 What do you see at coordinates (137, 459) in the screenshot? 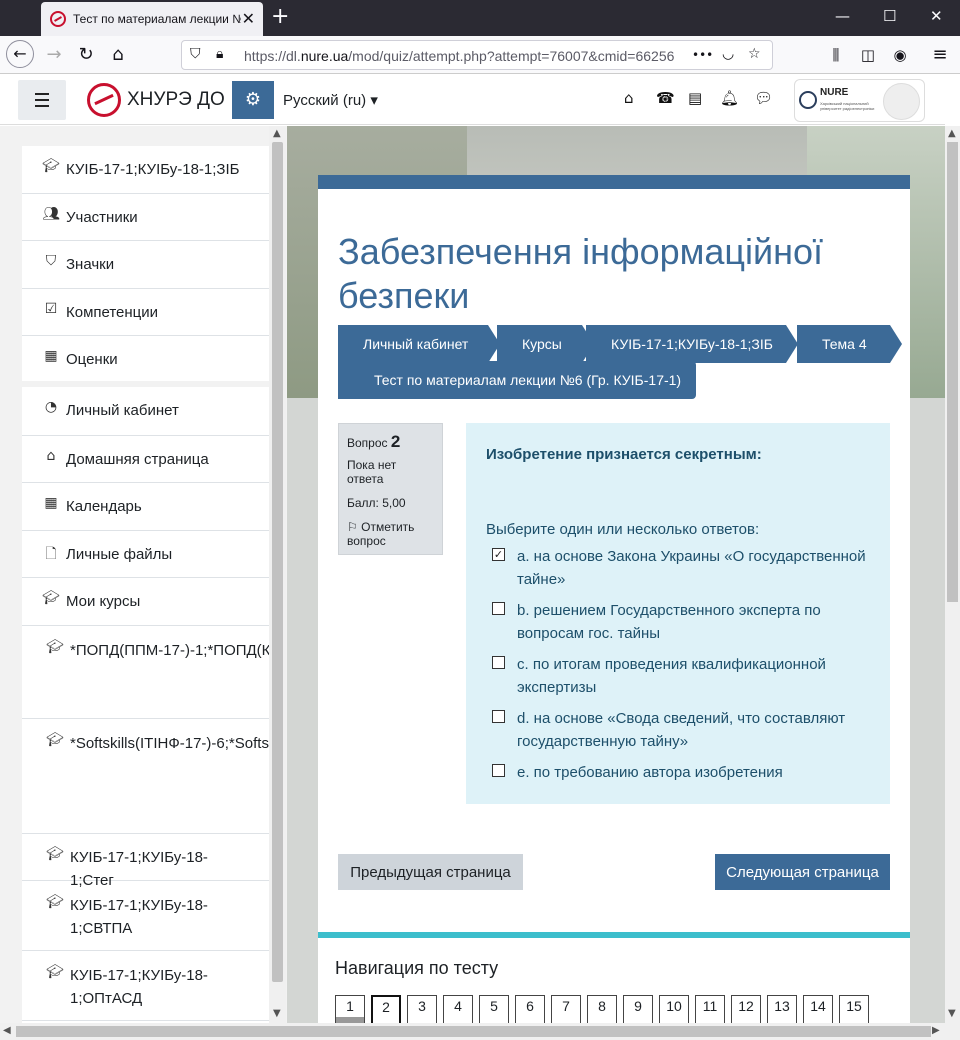
I see `drawer-item-label: Домашняя страница` at bounding box center [137, 459].